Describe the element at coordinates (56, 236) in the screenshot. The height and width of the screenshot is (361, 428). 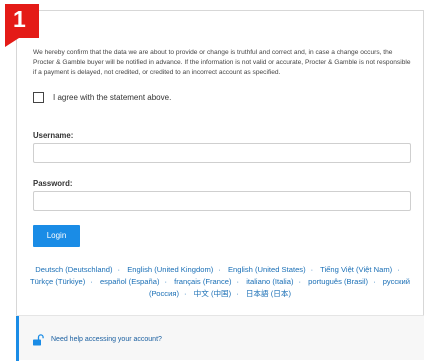
I see `login-button: Login` at that location.